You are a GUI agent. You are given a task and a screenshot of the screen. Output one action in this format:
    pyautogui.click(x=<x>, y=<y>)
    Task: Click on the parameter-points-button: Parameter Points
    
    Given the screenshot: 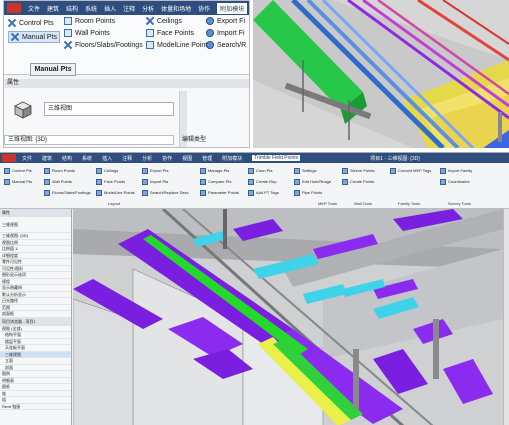 What is the action you would take?
    pyautogui.click(x=219, y=192)
    